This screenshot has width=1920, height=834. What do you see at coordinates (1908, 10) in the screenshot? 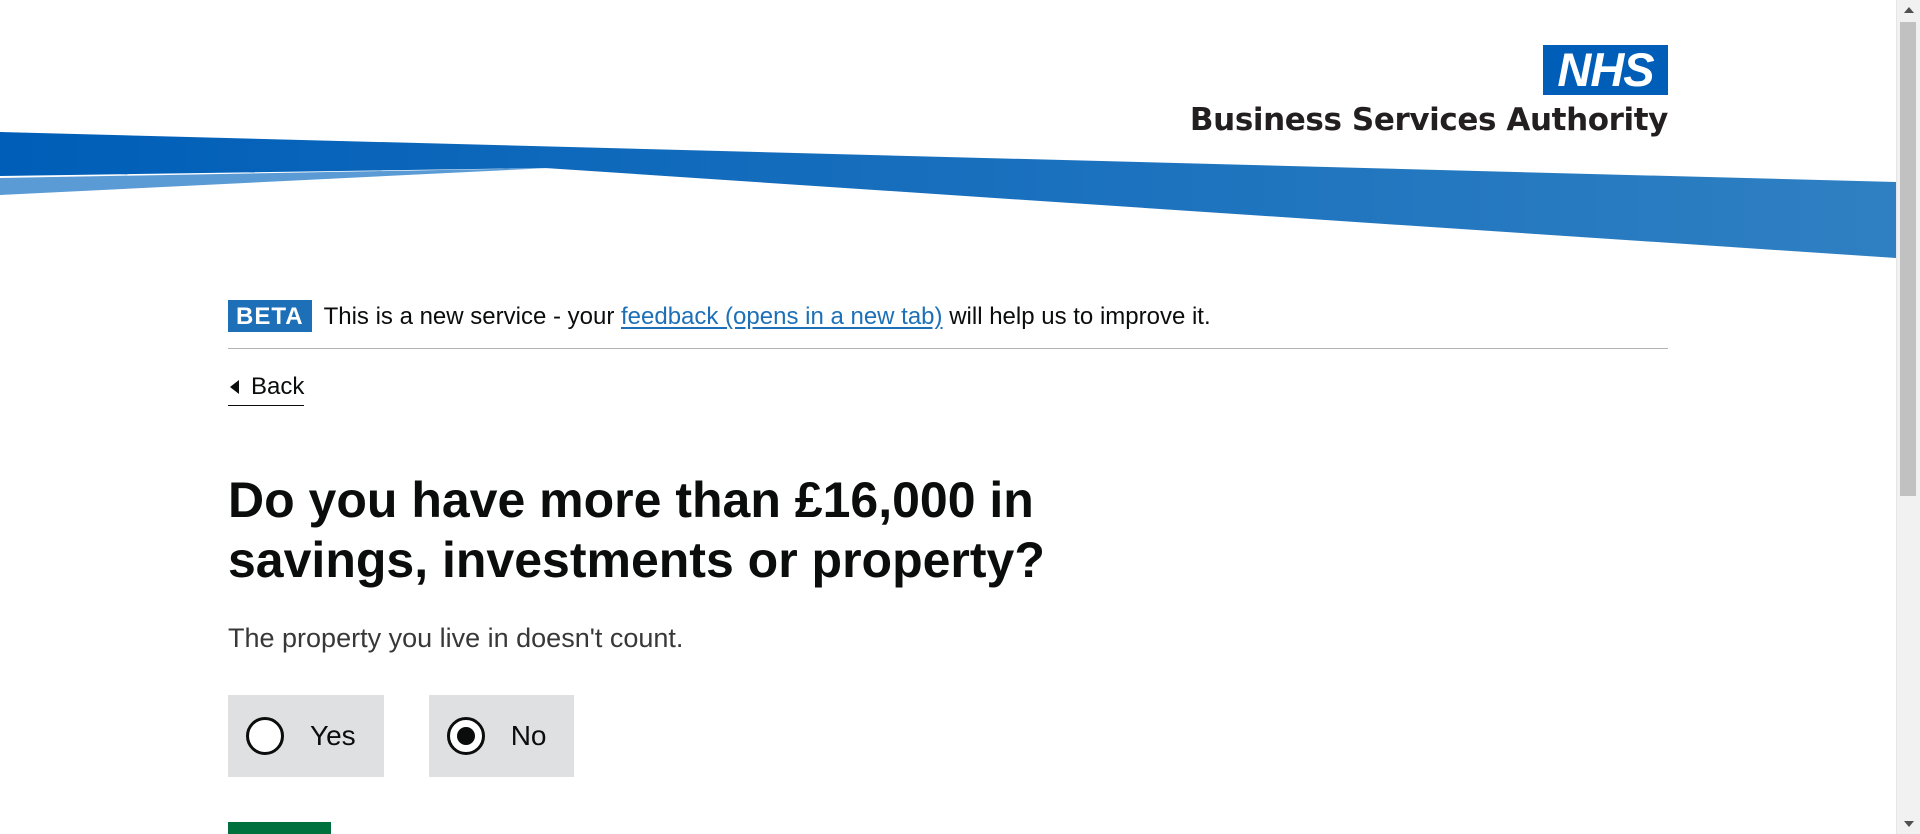
I see `scroll-up-arrow-icon` at bounding box center [1908, 10].